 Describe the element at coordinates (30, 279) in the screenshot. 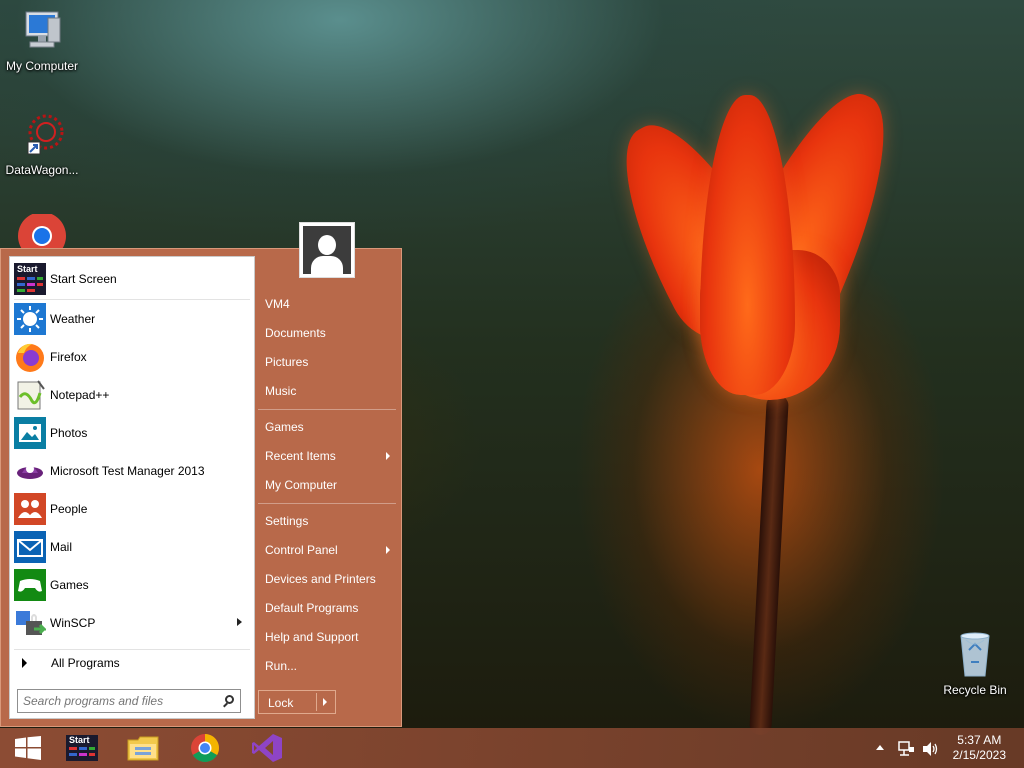

I see `start-screen-icon: Start` at that location.